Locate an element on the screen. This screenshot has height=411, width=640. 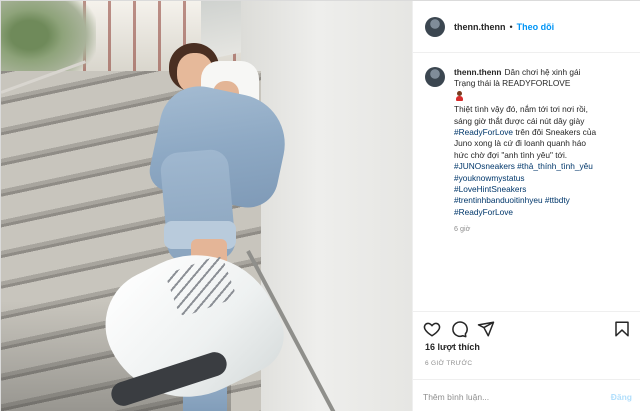
caption-line is located at coordinates (544, 97).